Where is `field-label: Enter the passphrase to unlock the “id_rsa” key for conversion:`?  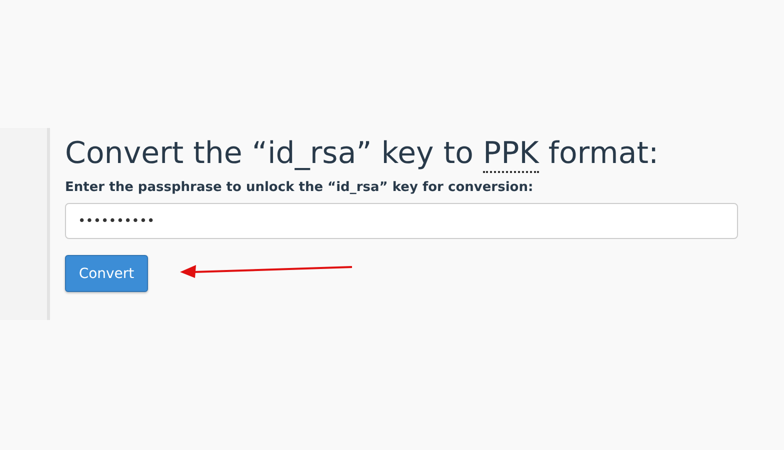
field-label: Enter the passphrase to unlock the “id_rsa” key for conversion: is located at coordinates (299, 187).